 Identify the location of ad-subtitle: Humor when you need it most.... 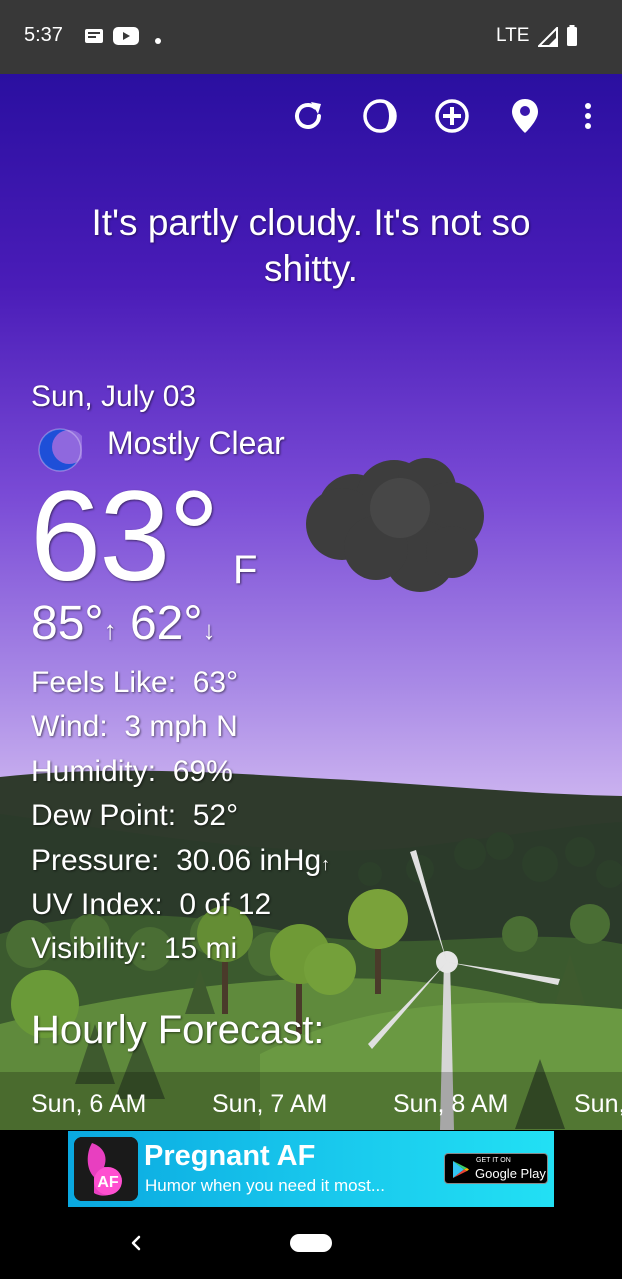
(265, 1185).